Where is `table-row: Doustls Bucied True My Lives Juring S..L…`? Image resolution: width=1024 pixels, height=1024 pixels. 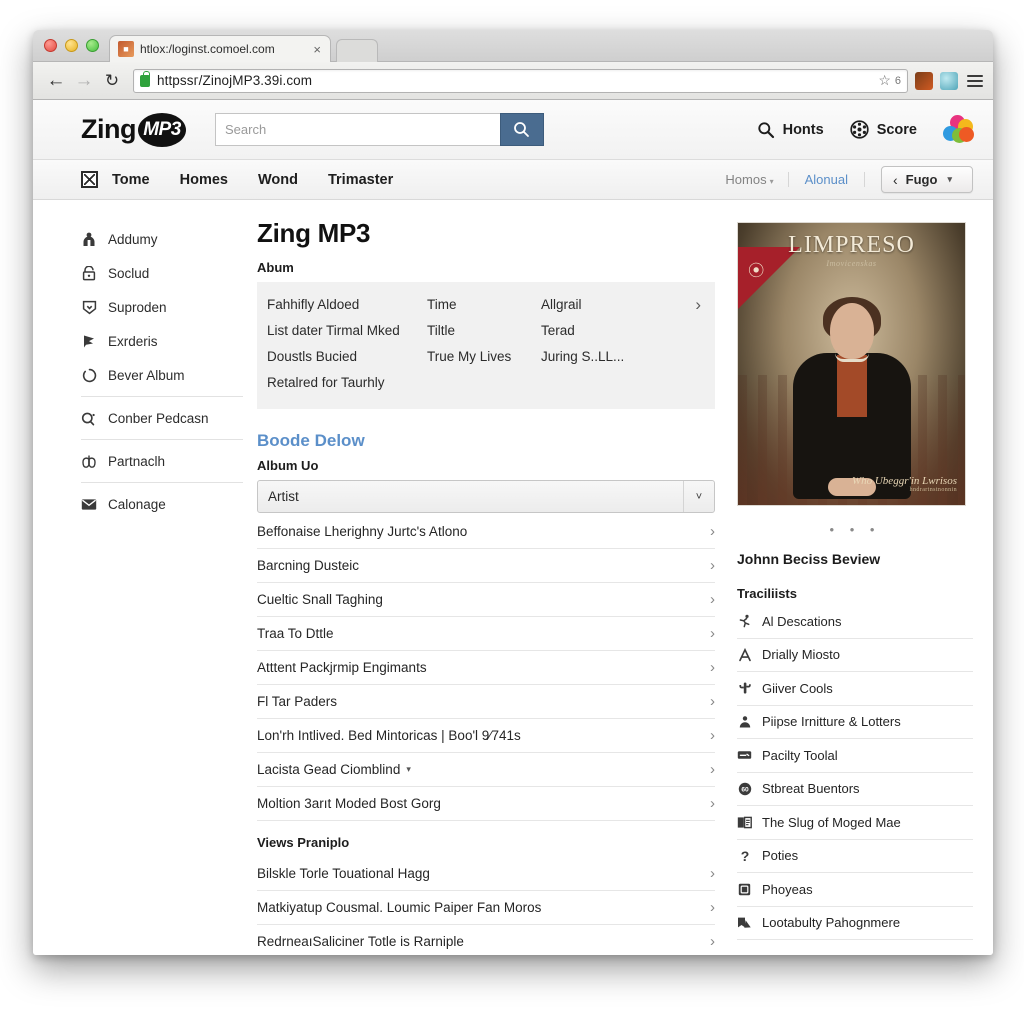
table-row: Doustls Bucied True My Lives Juring S..L… is located at coordinates (485, 356).